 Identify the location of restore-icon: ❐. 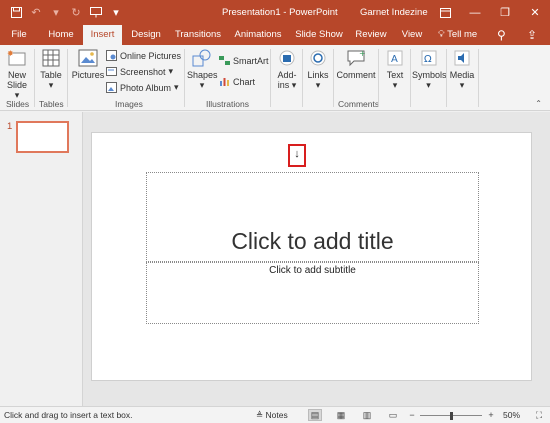
(505, 12).